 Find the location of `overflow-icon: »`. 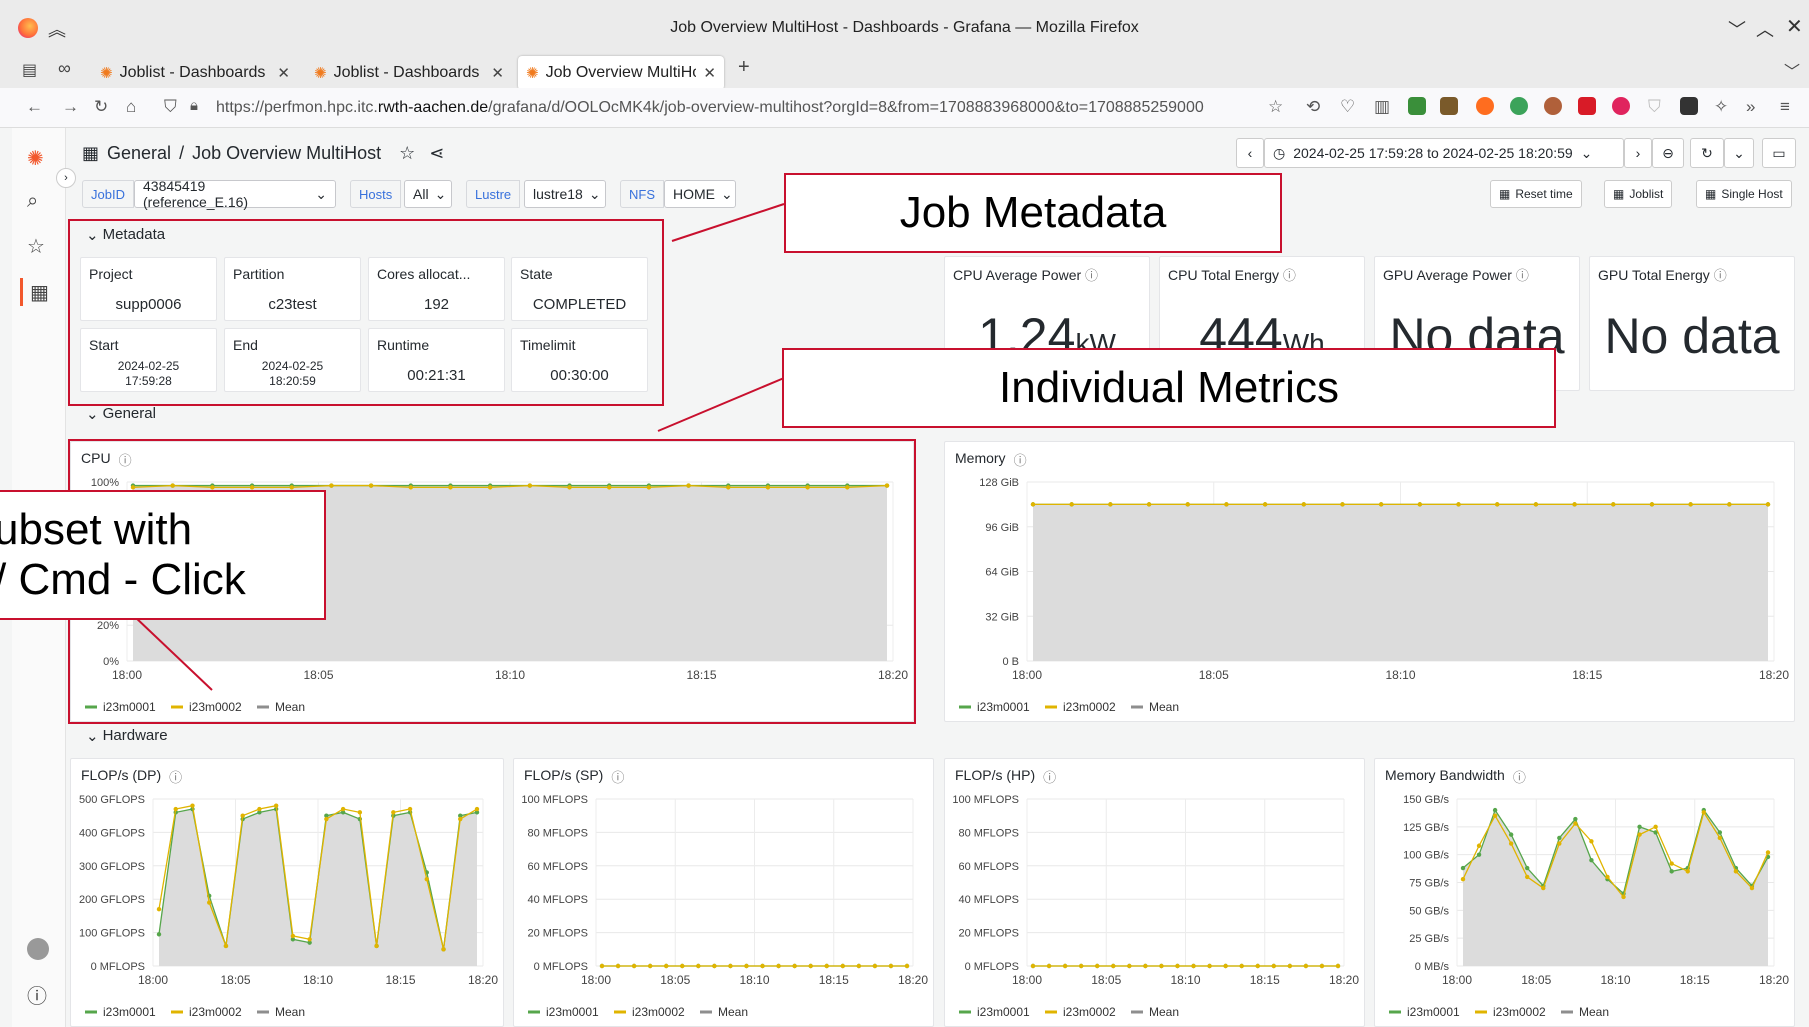

overflow-icon: » is located at coordinates (1750, 107).